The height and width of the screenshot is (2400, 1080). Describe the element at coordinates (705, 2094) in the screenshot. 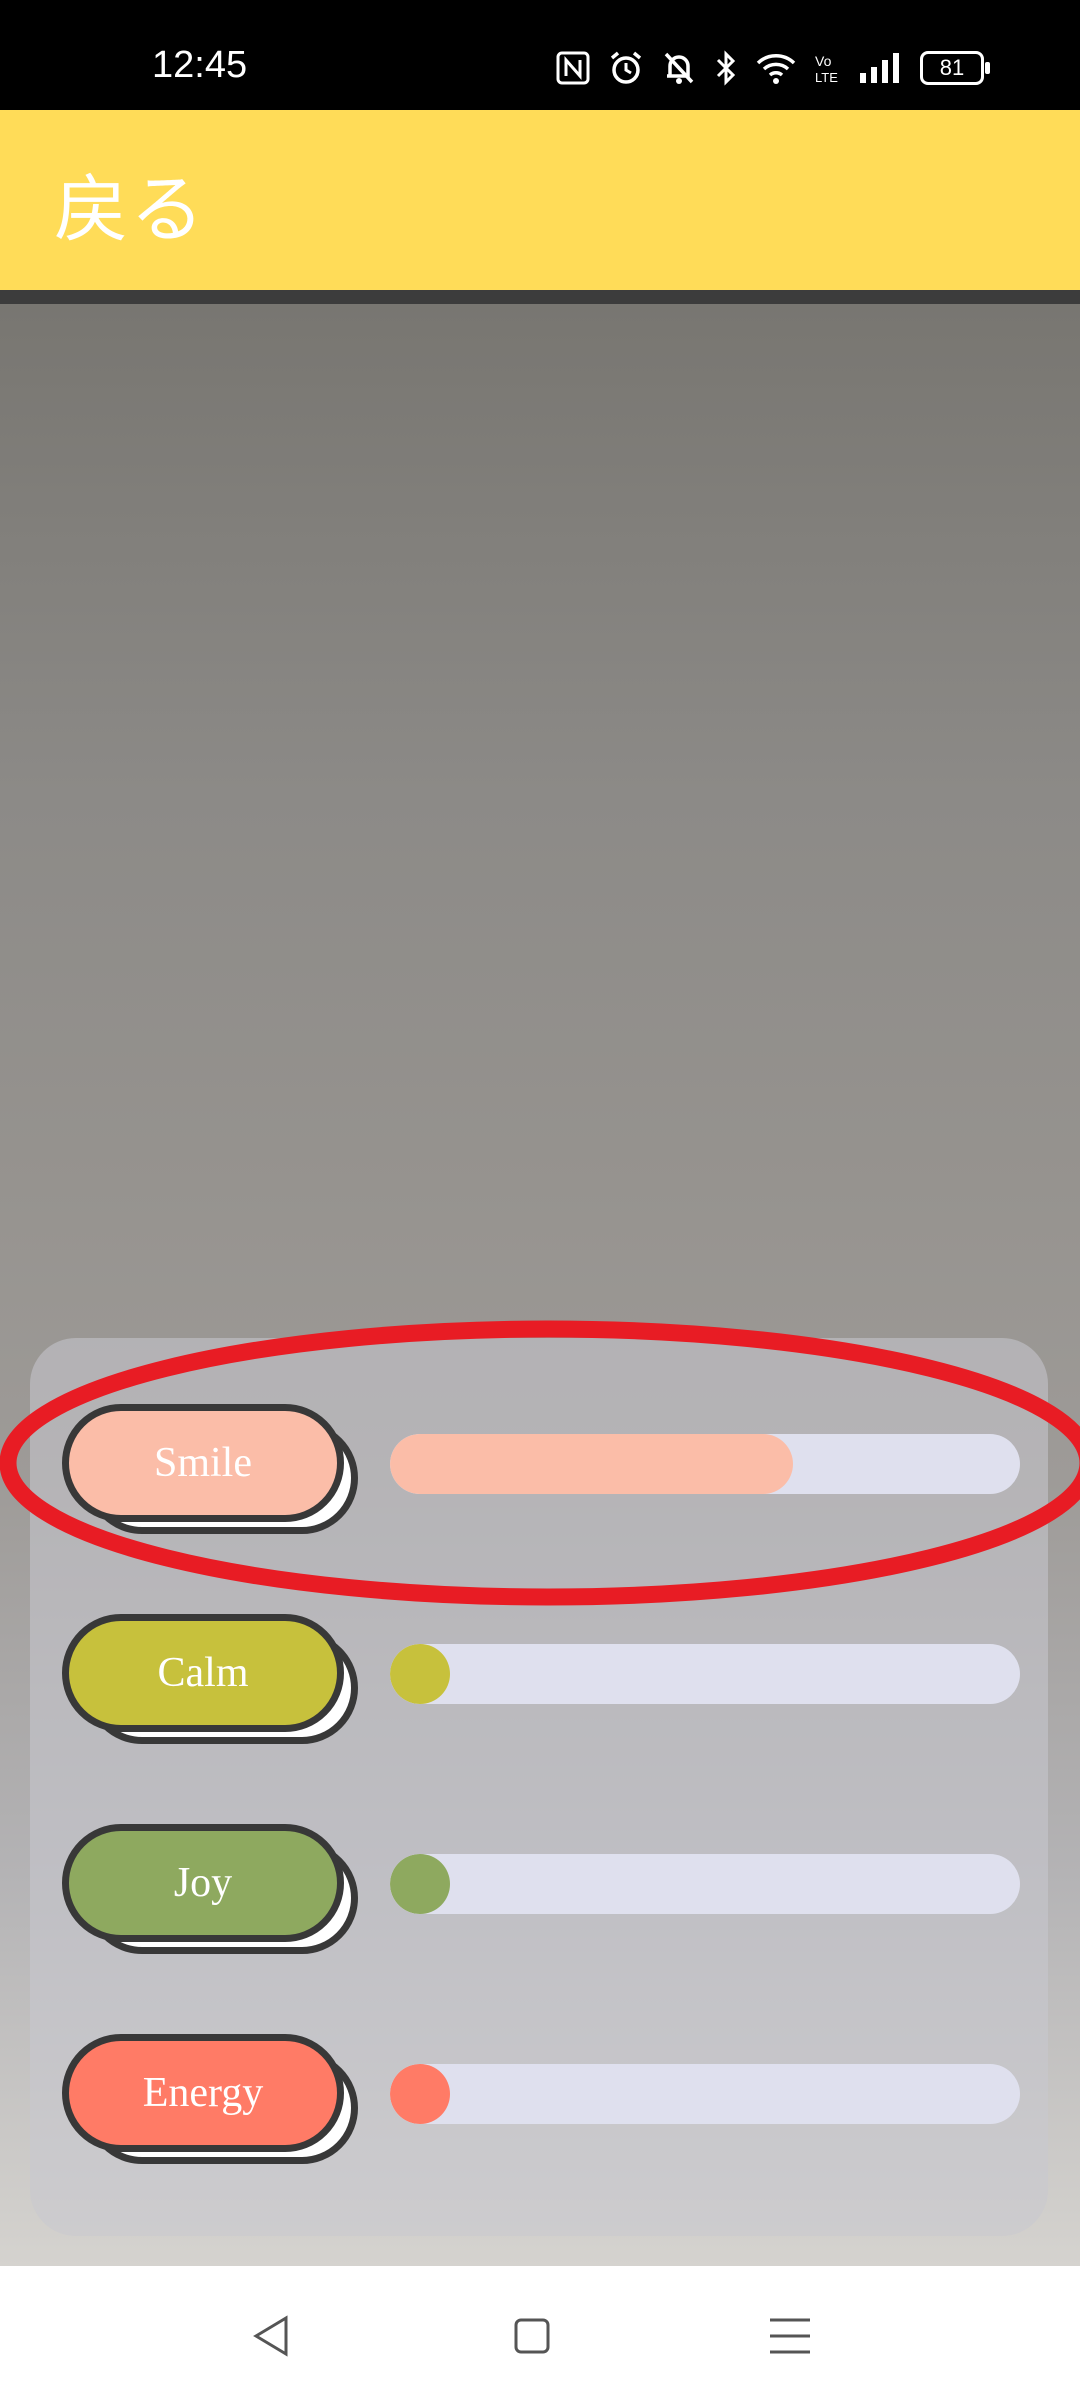

I see `emotion-slider-energy` at that location.